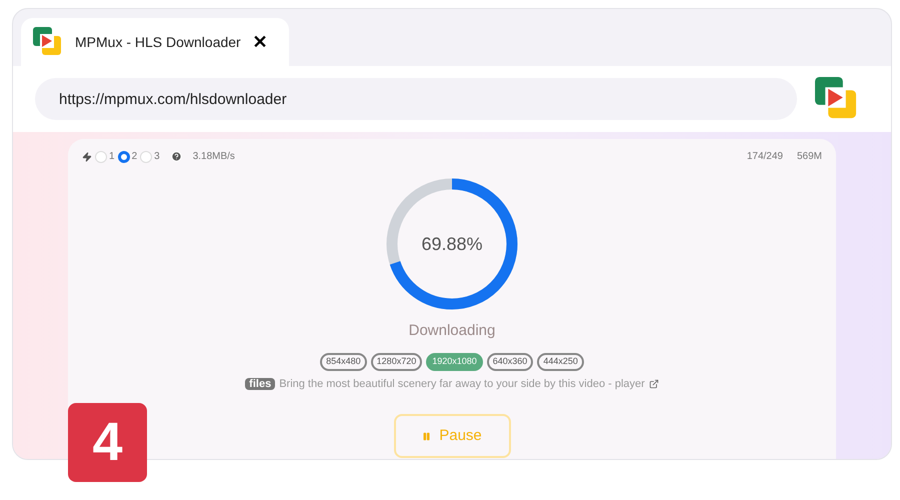  Describe the element at coordinates (560, 361) in the screenshot. I see `resolution-chip: 444x250` at that location.